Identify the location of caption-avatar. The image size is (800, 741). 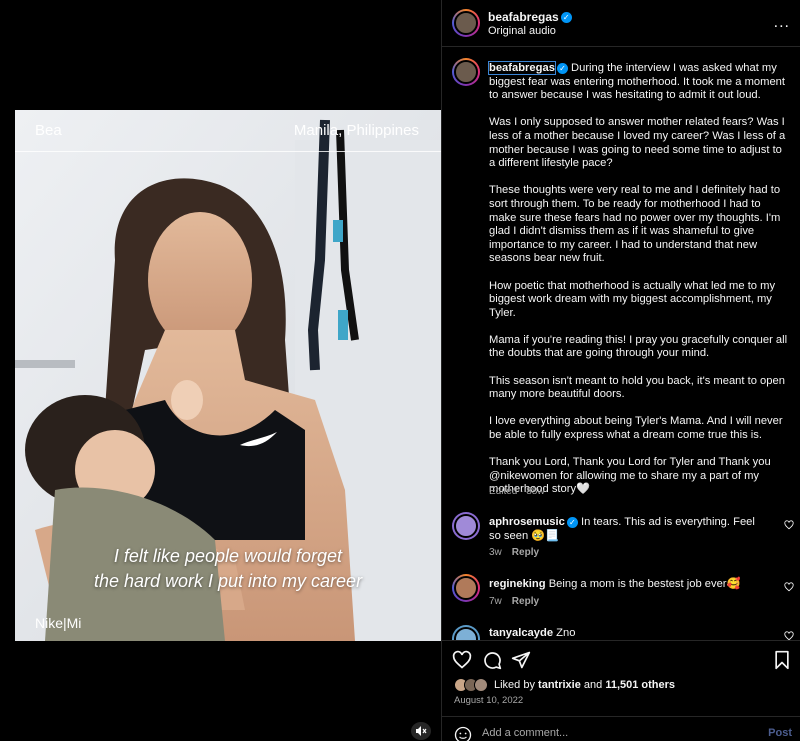
(466, 72).